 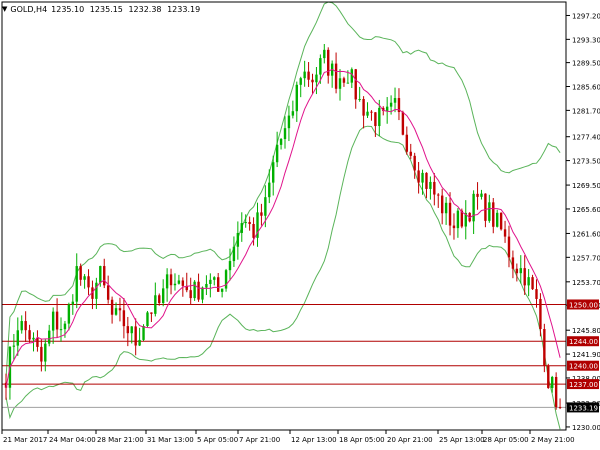 What do you see at coordinates (583, 305) in the screenshot?
I see `level-price-label: 1250.00` at bounding box center [583, 305].